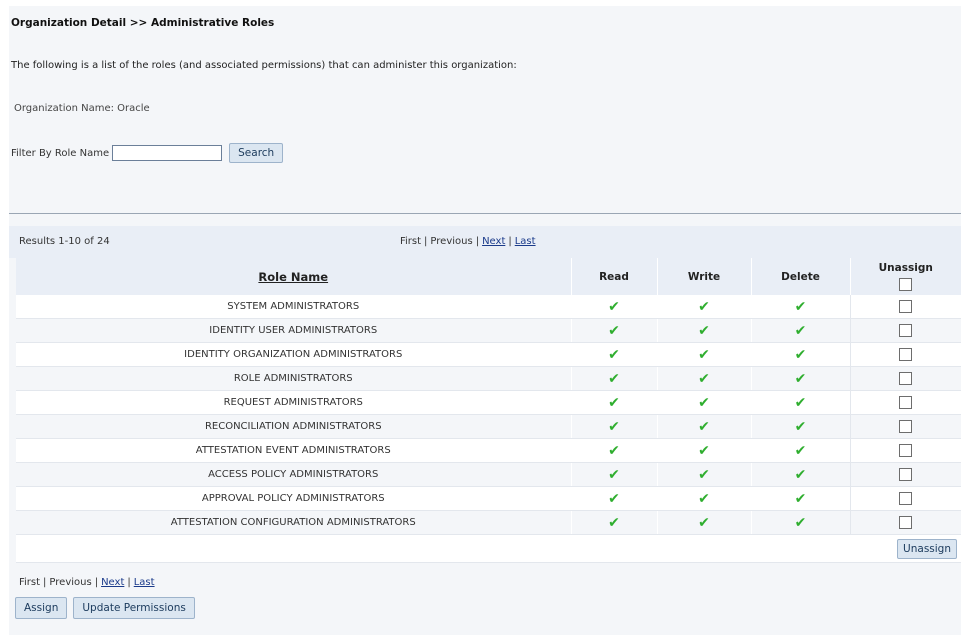  Describe the element at coordinates (703, 276) in the screenshot. I see `column-header-write: Write` at that location.